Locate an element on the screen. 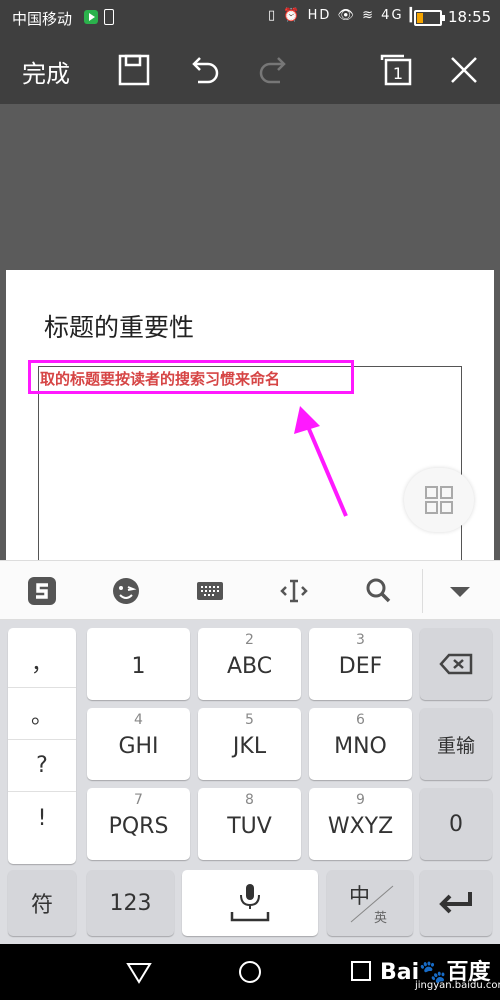 The image size is (500, 1000). key-0: 0 is located at coordinates (456, 824).